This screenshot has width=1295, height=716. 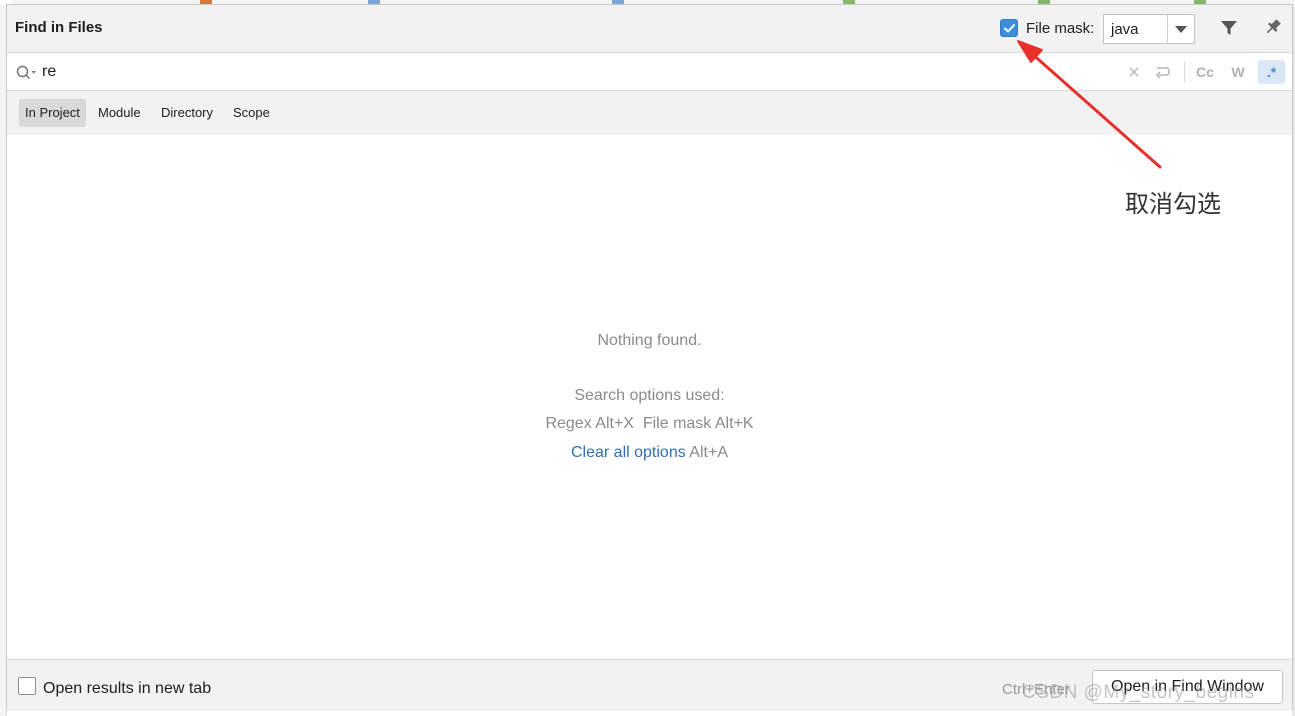 I want to click on file-mask-checkbox, so click(x=1009, y=28).